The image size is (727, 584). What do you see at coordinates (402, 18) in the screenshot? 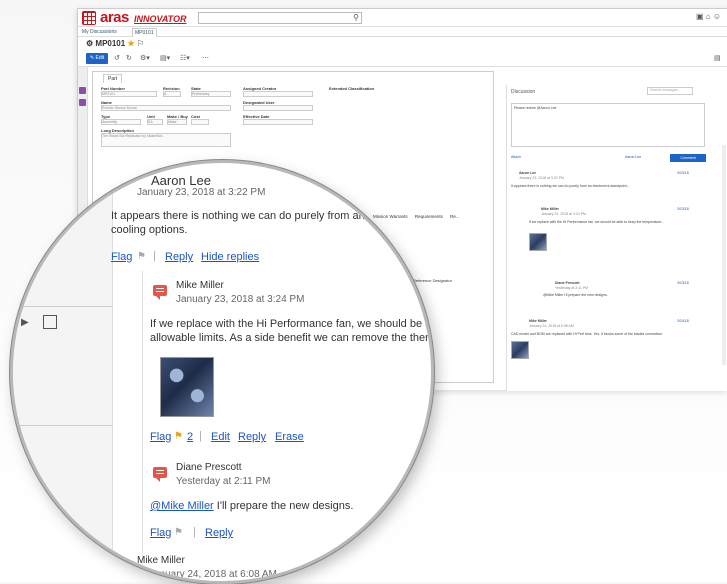
I see `top-bar: aras INNOVATOR ⚲ ▣ ⌂ ☺` at bounding box center [402, 18].